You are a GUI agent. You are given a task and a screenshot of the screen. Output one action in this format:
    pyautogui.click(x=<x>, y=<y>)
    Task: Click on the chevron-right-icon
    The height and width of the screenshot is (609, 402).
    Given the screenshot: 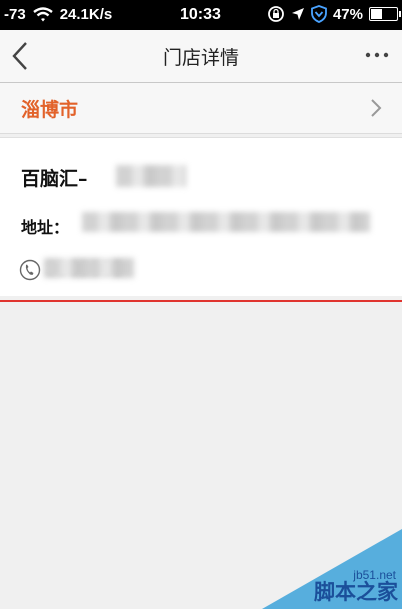 What is the action you would take?
    pyautogui.click(x=376, y=108)
    